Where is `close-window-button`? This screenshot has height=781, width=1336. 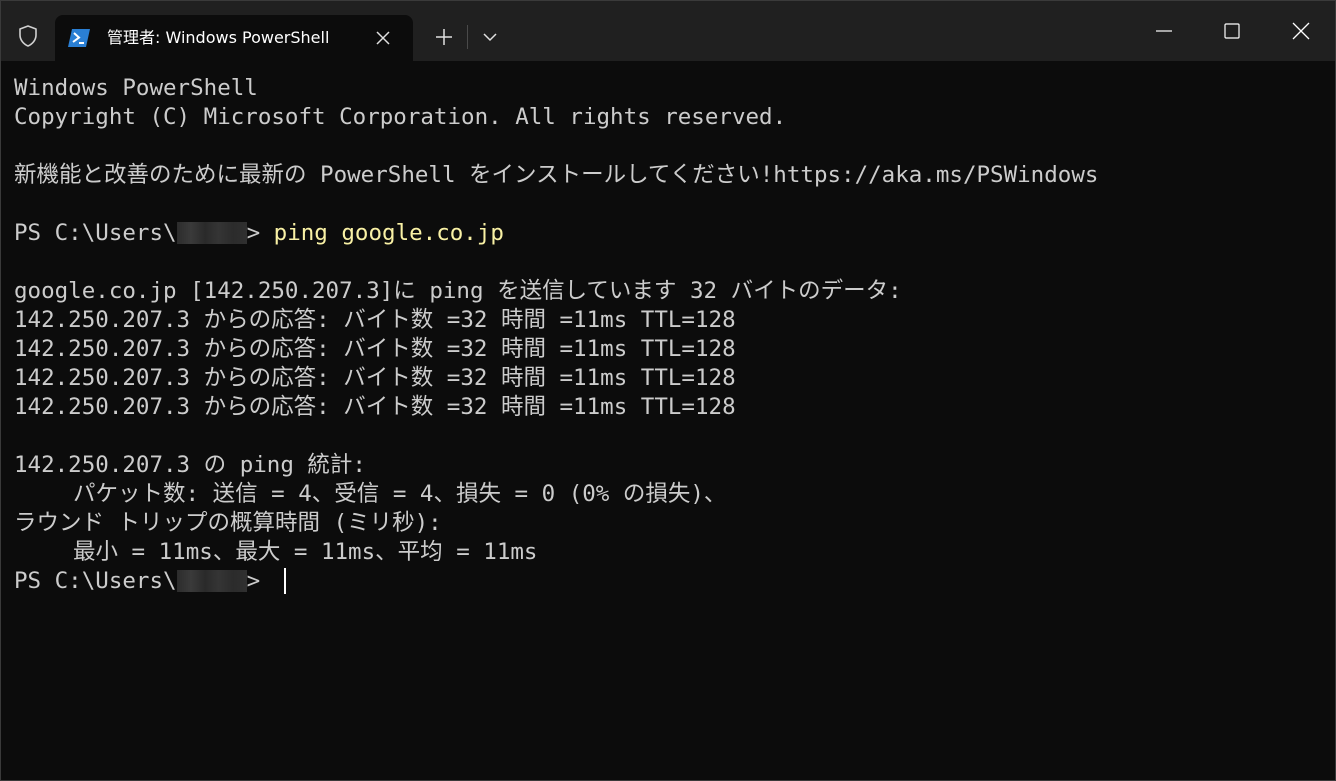
close-window-button is located at coordinates (1301, 31).